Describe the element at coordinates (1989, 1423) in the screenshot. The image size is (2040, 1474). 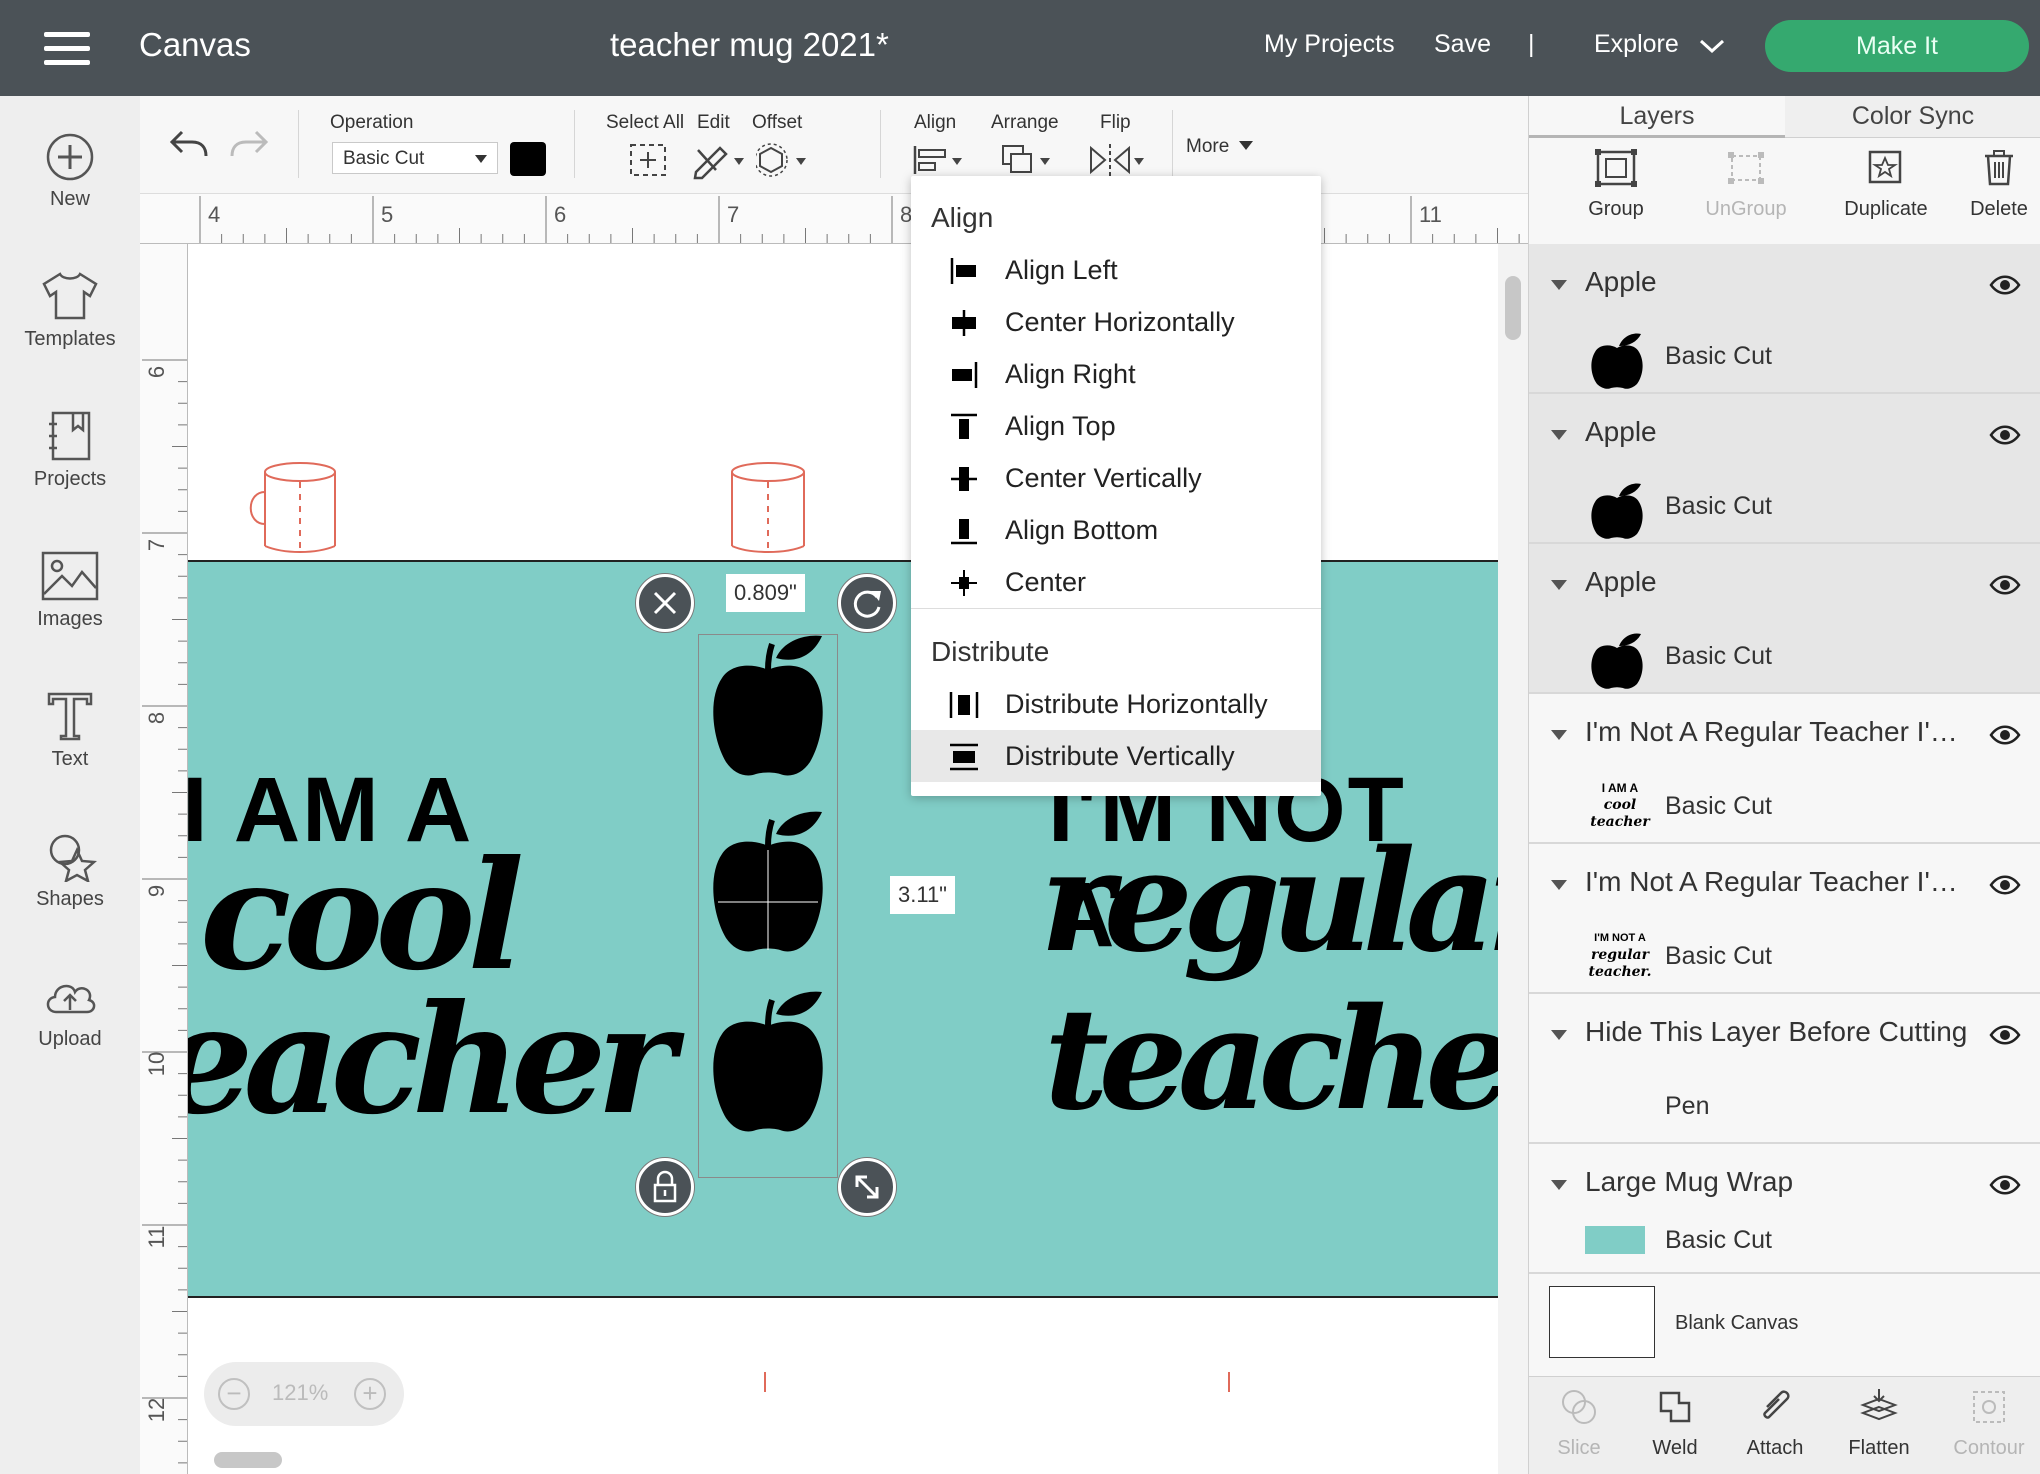
I see `contour-button: Contour` at that location.